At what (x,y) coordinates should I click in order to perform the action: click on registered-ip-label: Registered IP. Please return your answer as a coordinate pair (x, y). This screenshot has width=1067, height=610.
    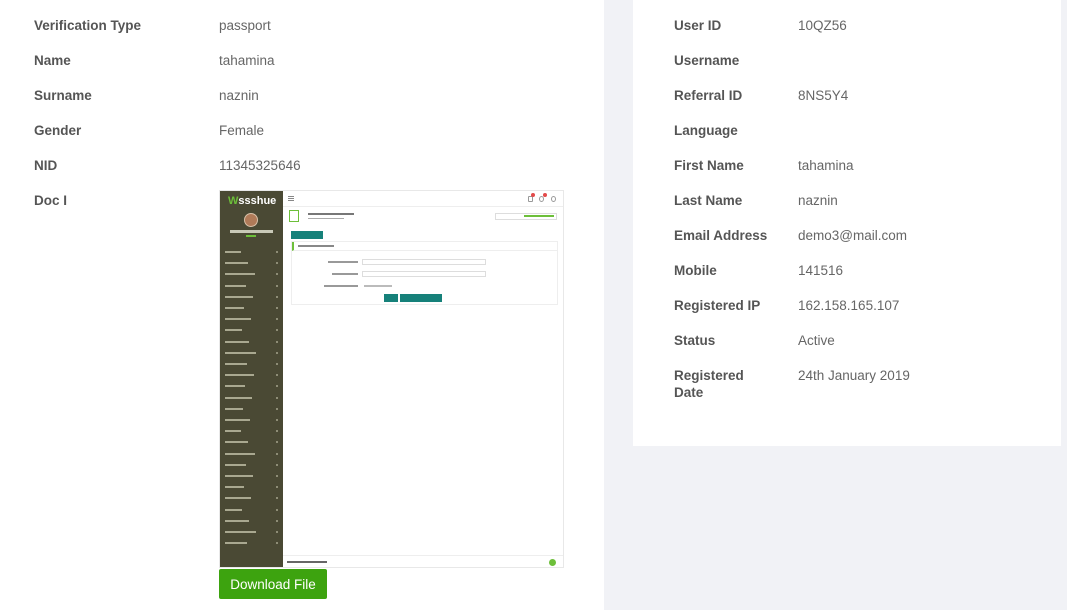
    Looking at the image, I should click on (717, 305).